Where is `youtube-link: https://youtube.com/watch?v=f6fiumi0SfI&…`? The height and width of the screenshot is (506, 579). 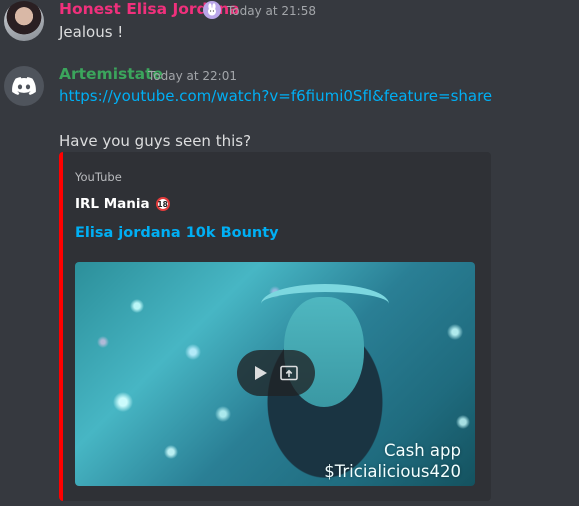
youtube-link: https://youtube.com/watch?v=f6fiumi0SfI&… is located at coordinates (275, 96).